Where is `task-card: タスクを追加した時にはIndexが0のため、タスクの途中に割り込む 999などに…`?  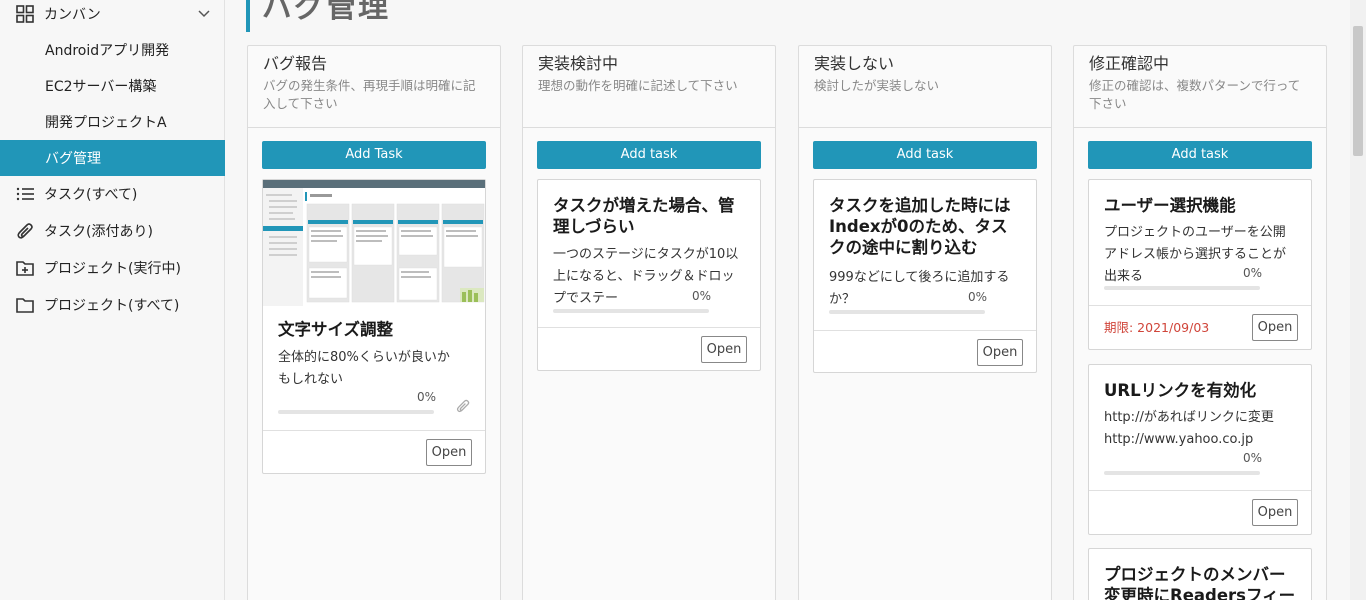 task-card: タスクを追加した時にはIndexが0のため、タスクの途中に割り込む 999などに… is located at coordinates (925, 276).